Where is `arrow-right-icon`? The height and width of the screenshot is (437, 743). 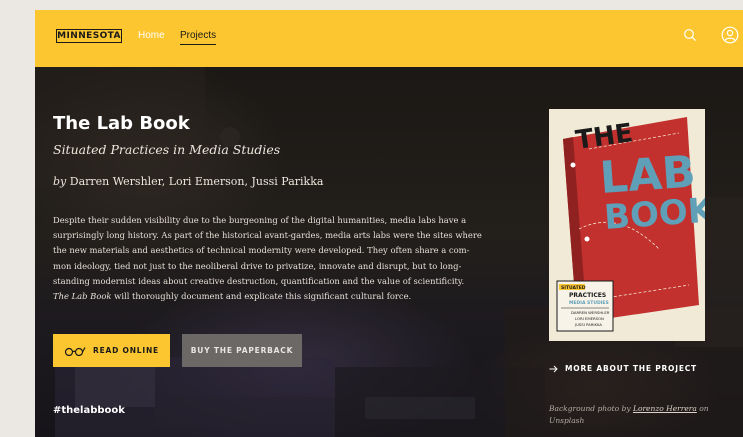
arrow-right-icon is located at coordinates (553, 368).